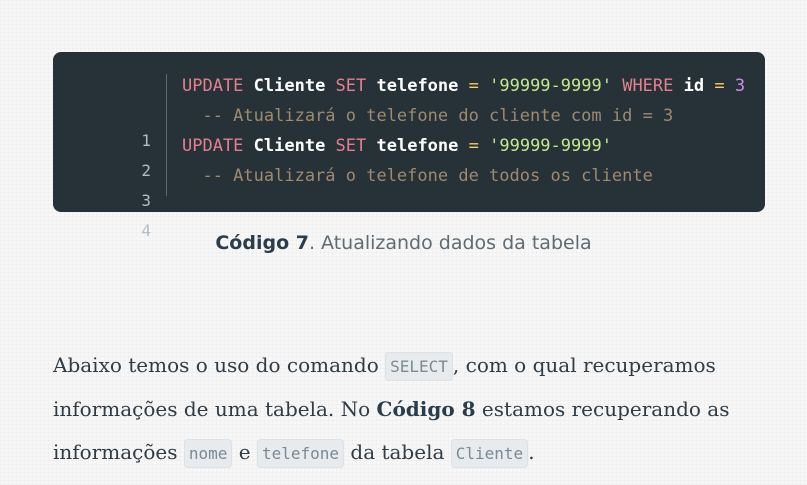  I want to click on identifier: id, so click(694, 86).